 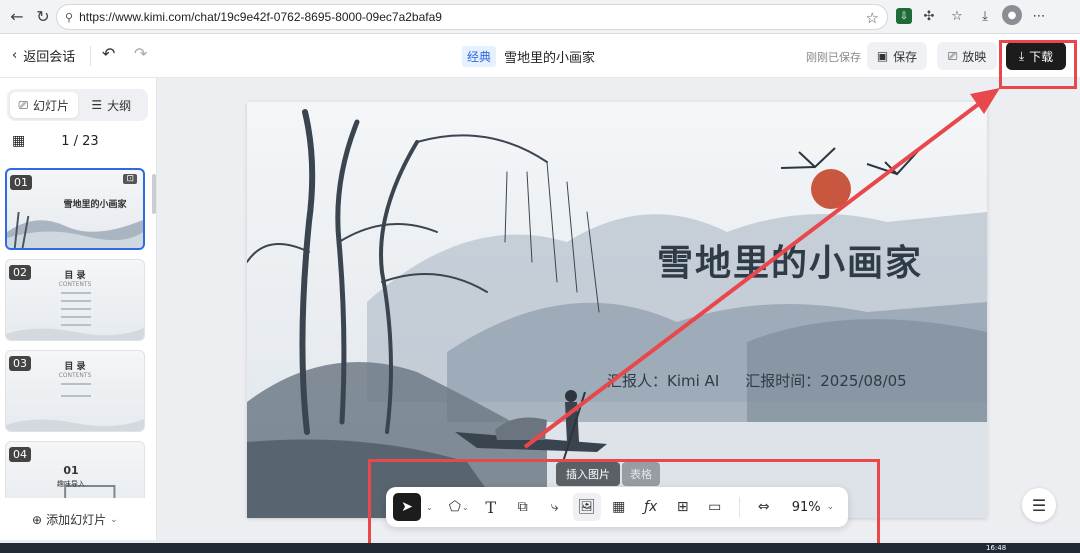 What do you see at coordinates (985, 16) in the screenshot?
I see `downloads-icon: ⤓` at bounding box center [985, 16].